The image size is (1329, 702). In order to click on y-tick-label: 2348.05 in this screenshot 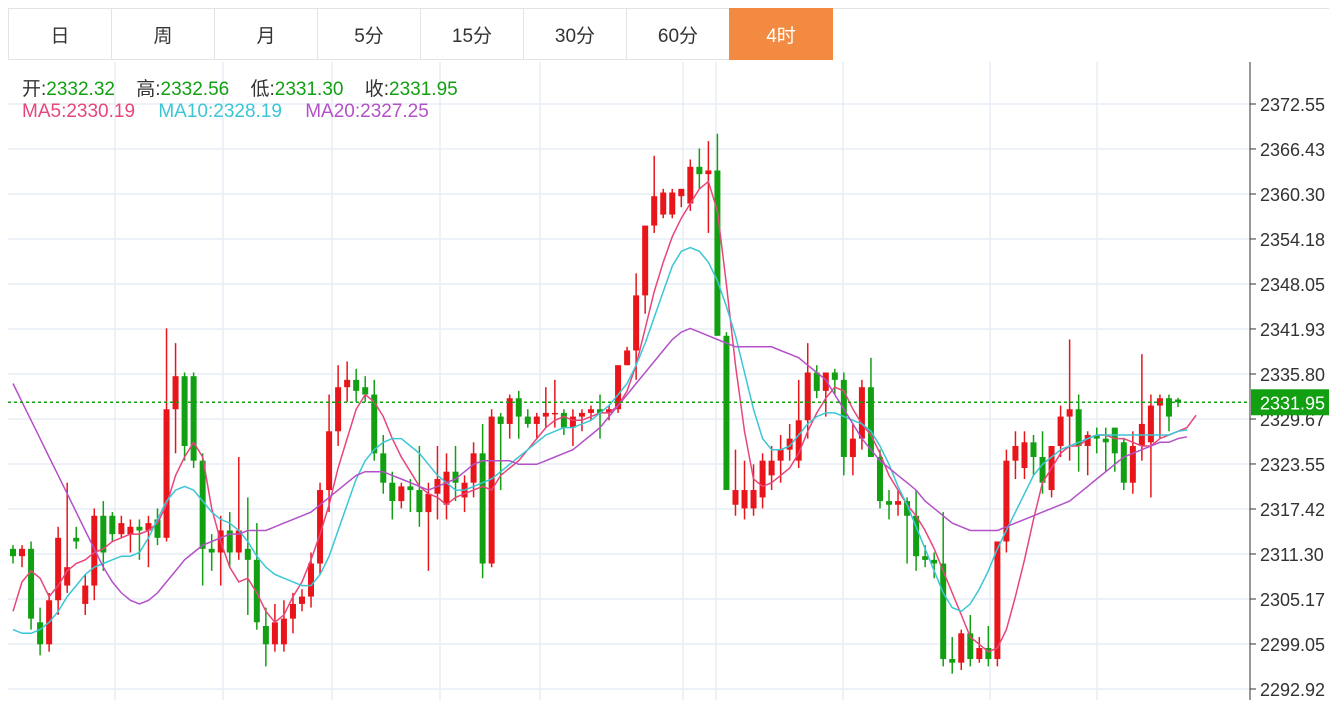, I will do `click(1292, 285)`.